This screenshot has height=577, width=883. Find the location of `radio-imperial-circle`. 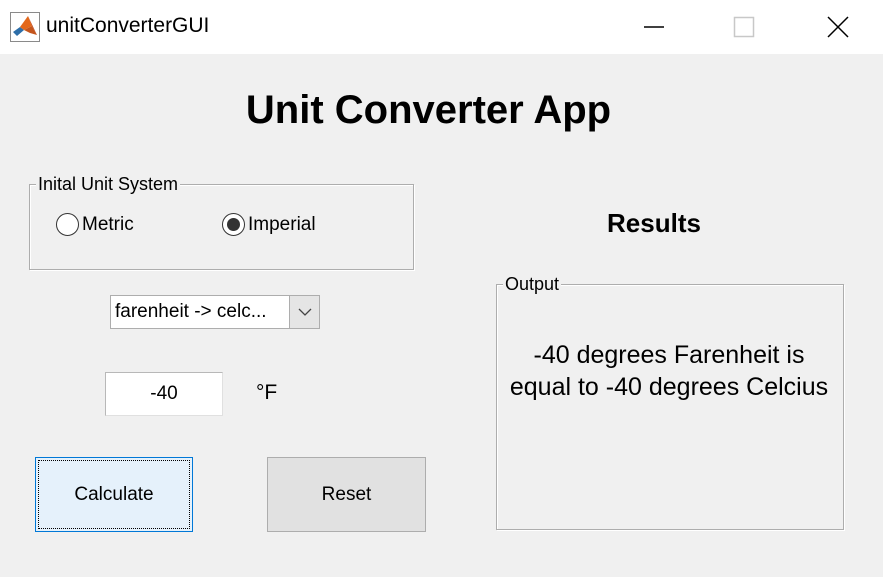

radio-imperial-circle is located at coordinates (233, 224).